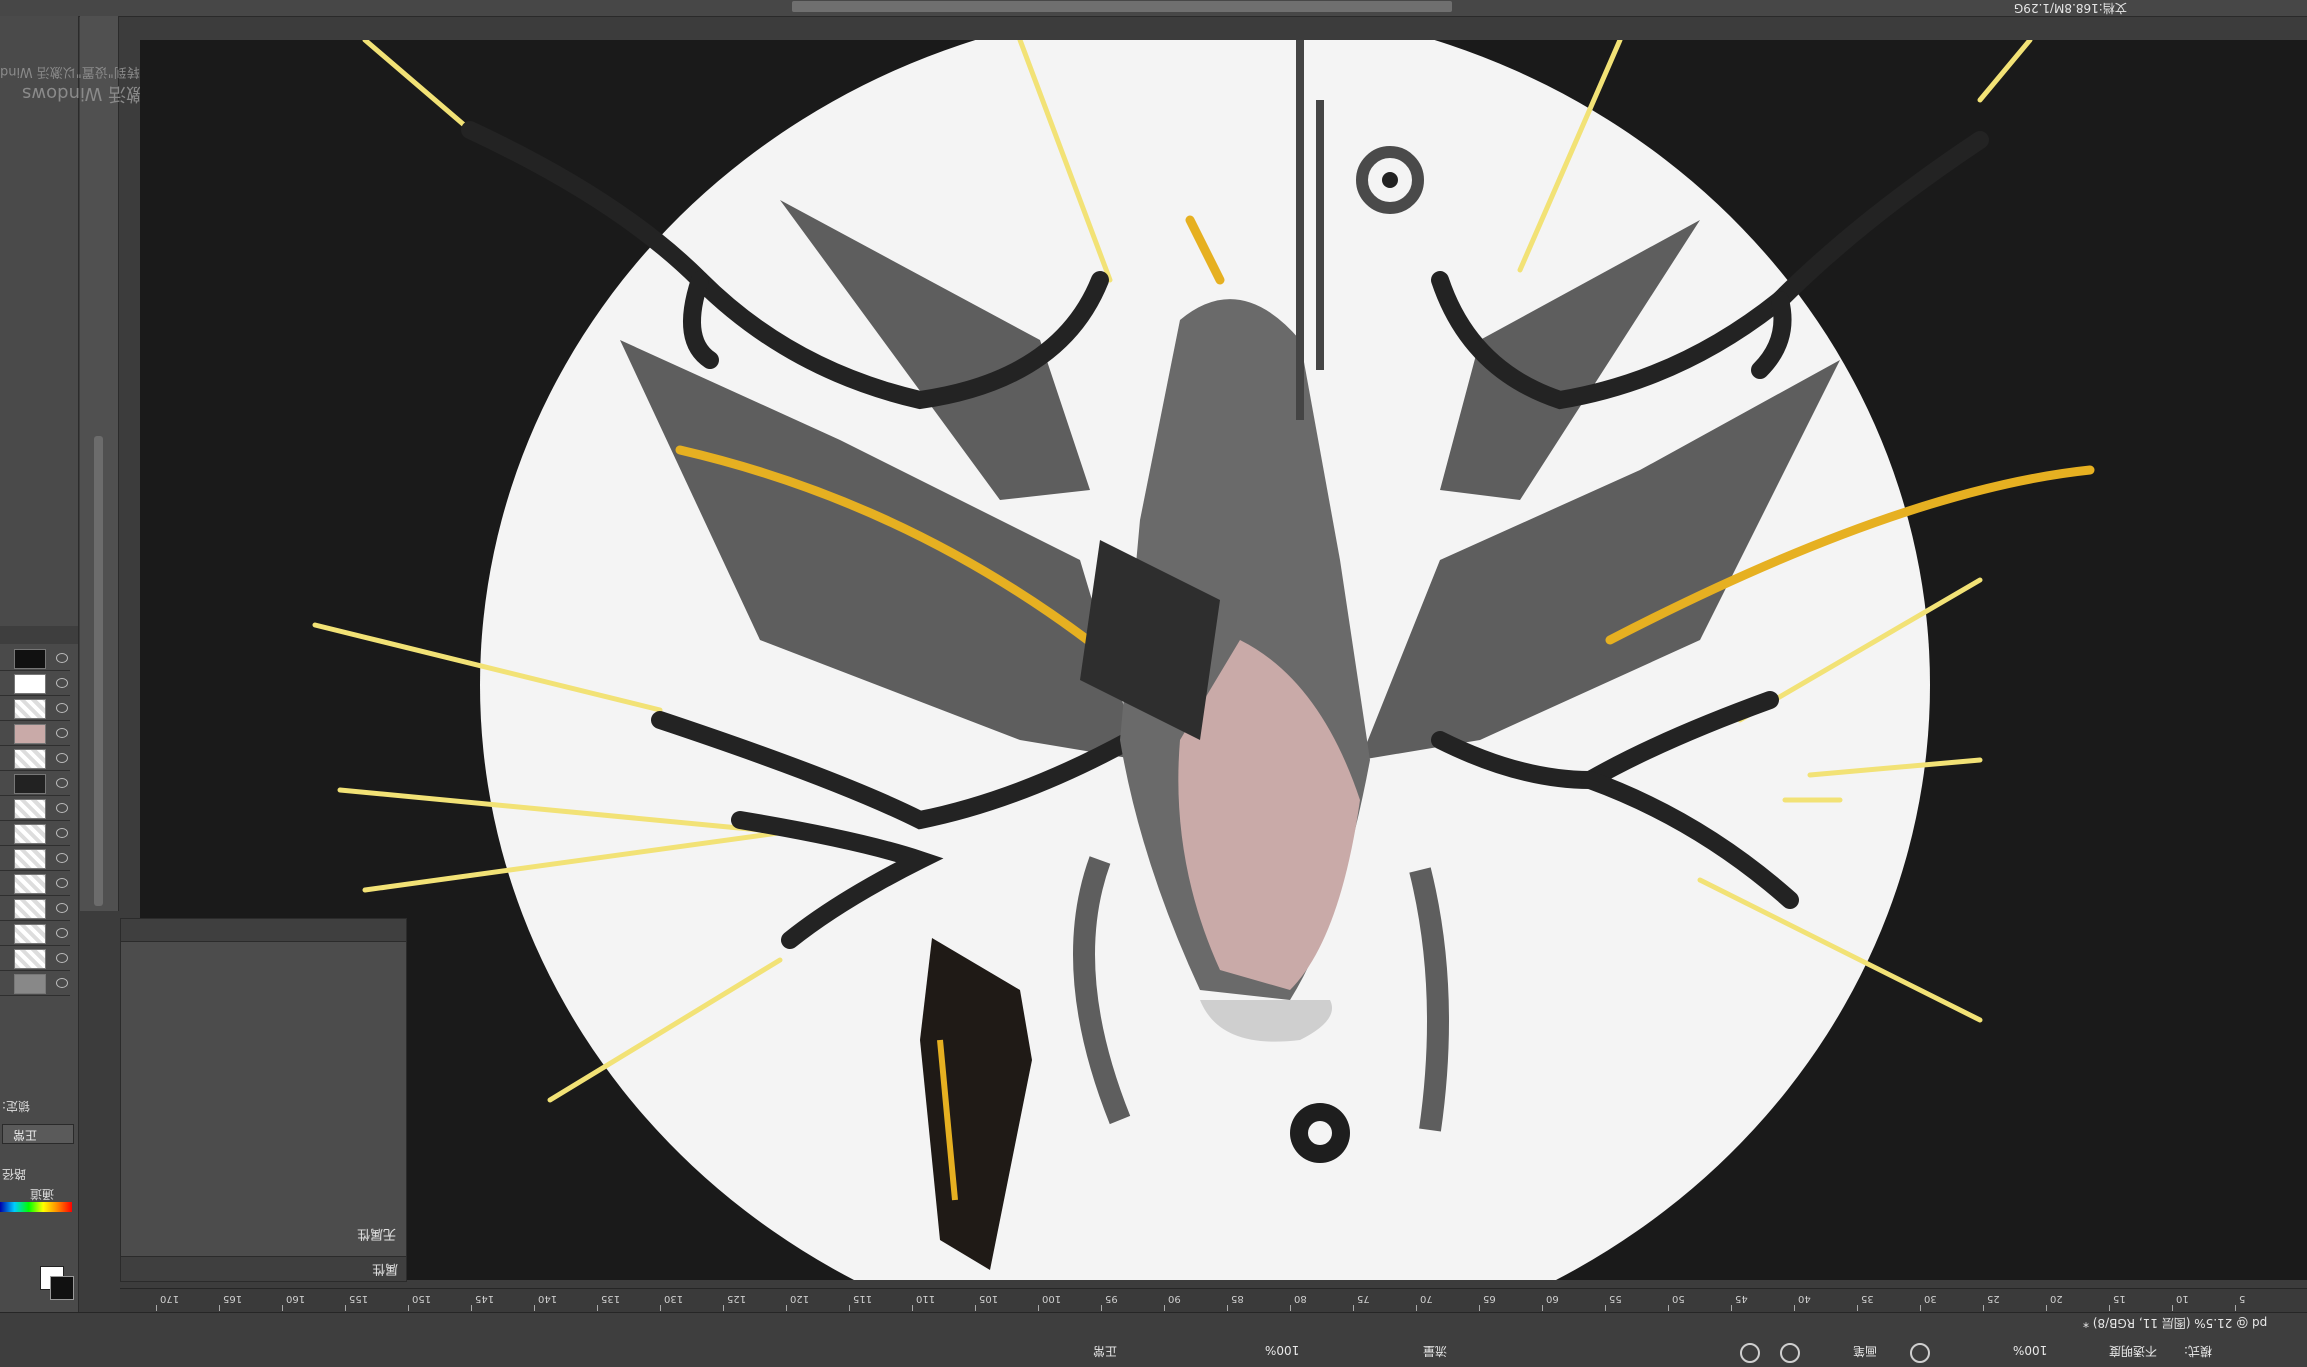 The width and height of the screenshot is (2307, 1367). What do you see at coordinates (1237, 1298) in the screenshot?
I see `ruler-tick-label: 85` at bounding box center [1237, 1298].